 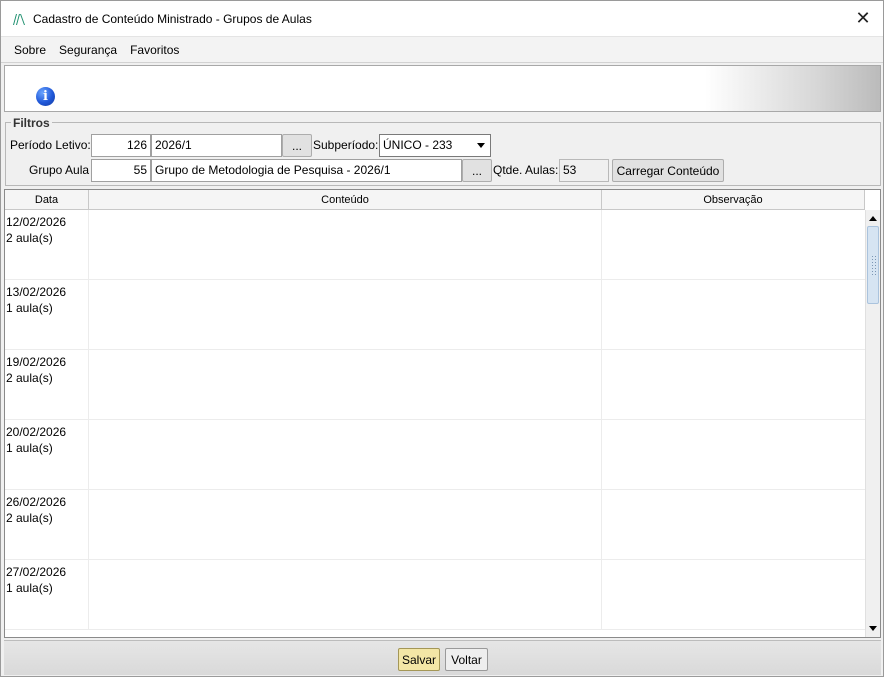 What do you see at coordinates (442, 49) in the screenshot?
I see `menu-bar: Sobre Segurança Favoritos` at bounding box center [442, 49].